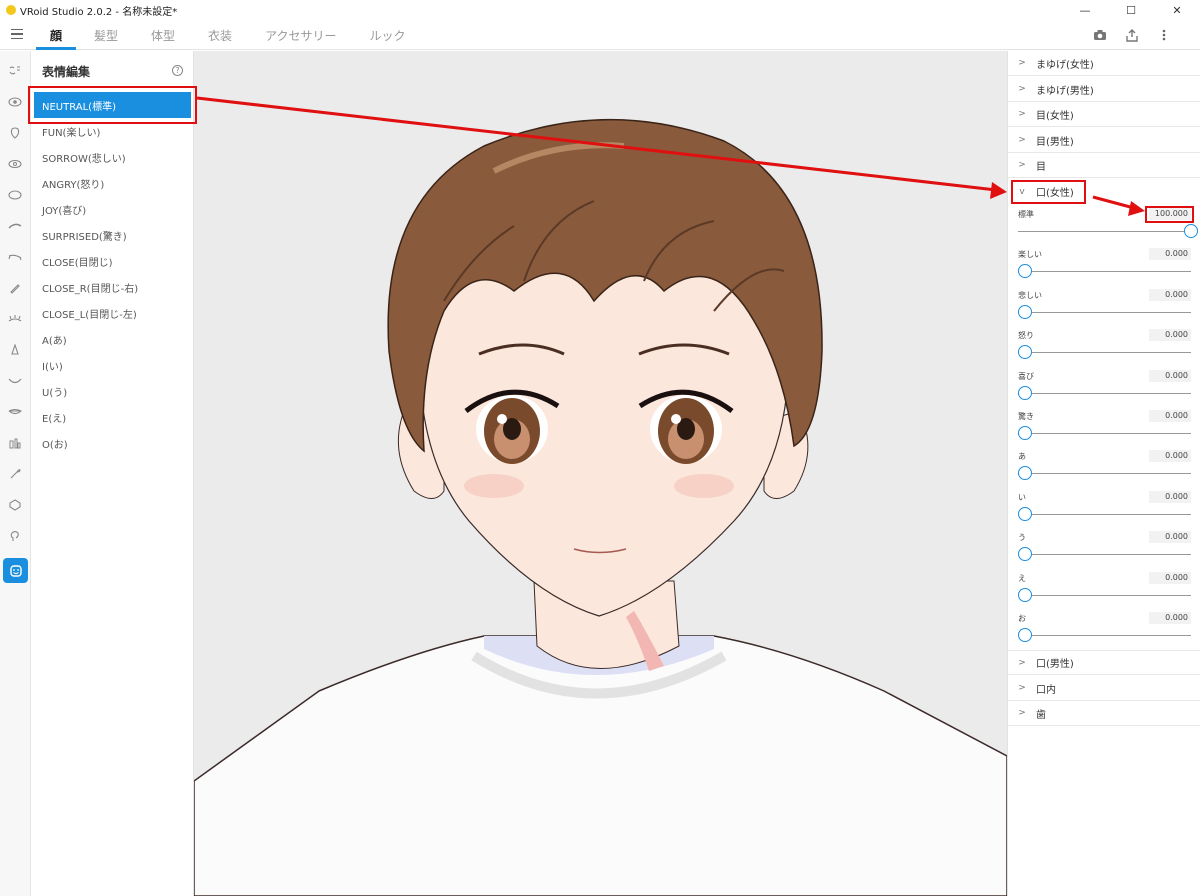 The width and height of the screenshot is (1200, 896). What do you see at coordinates (1046, 690) in the screenshot?
I see `section-label: 口内` at bounding box center [1046, 690].